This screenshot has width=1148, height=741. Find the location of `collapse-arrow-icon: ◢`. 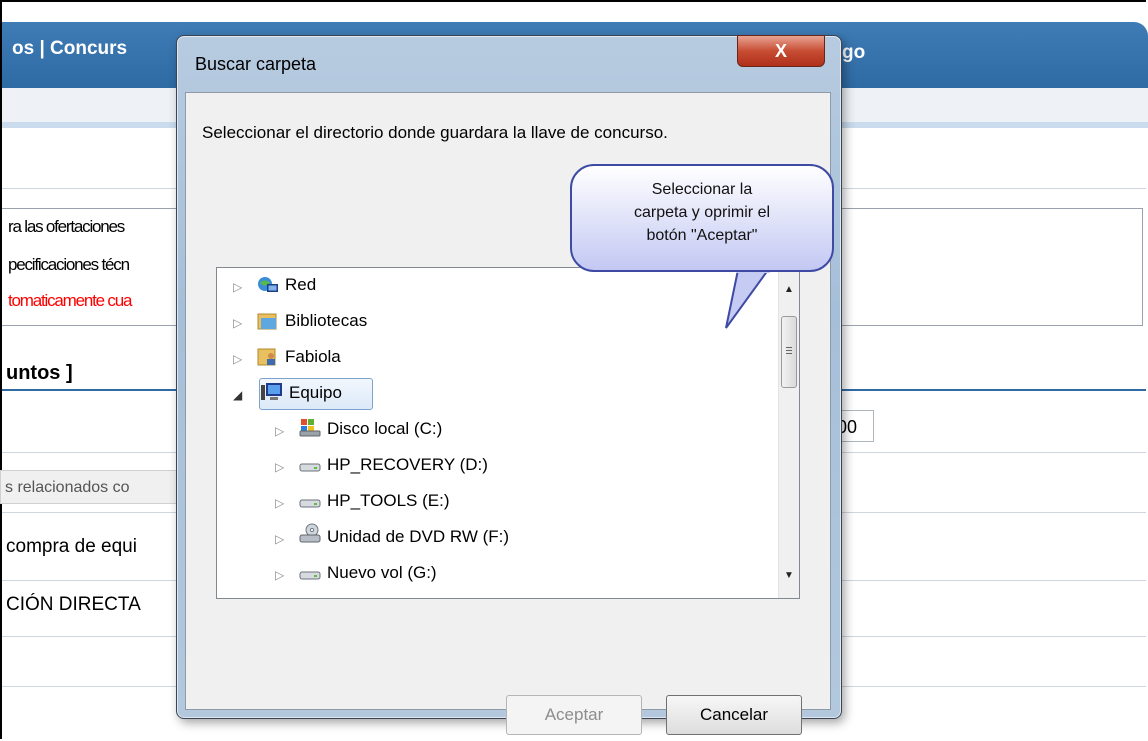

collapse-arrow-icon: ◢ is located at coordinates (237, 395).